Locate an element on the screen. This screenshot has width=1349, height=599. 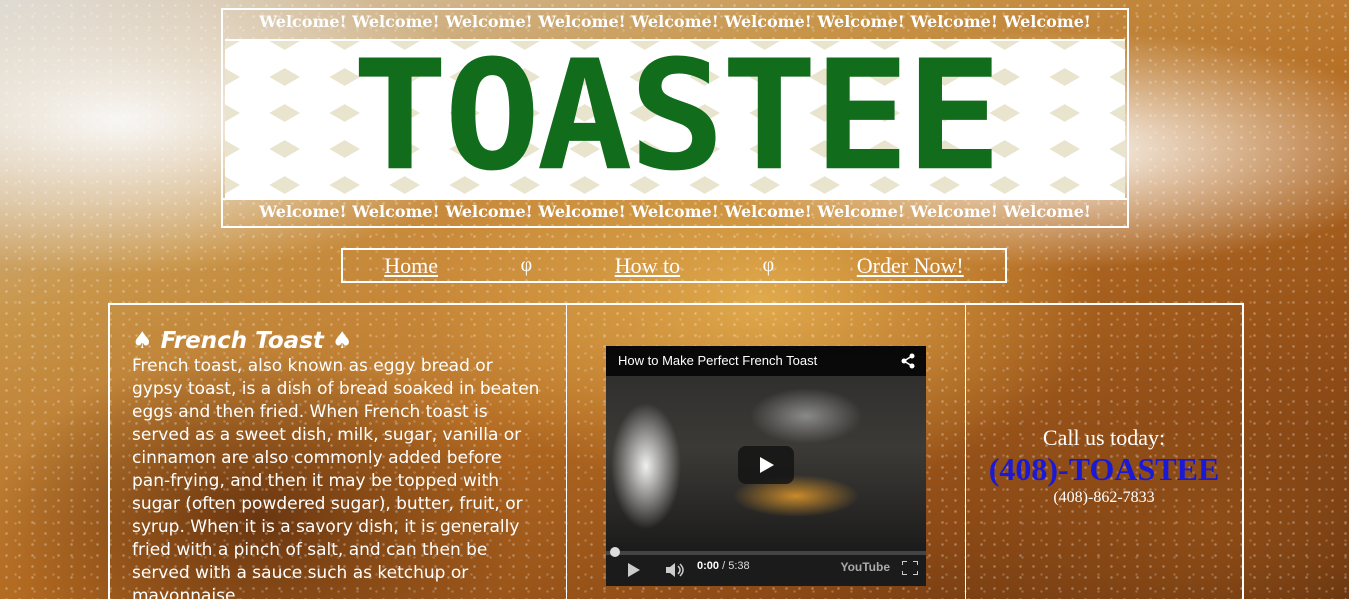
video-controls: 0:00 / 5:38 YouTube is located at coordinates (766, 566).